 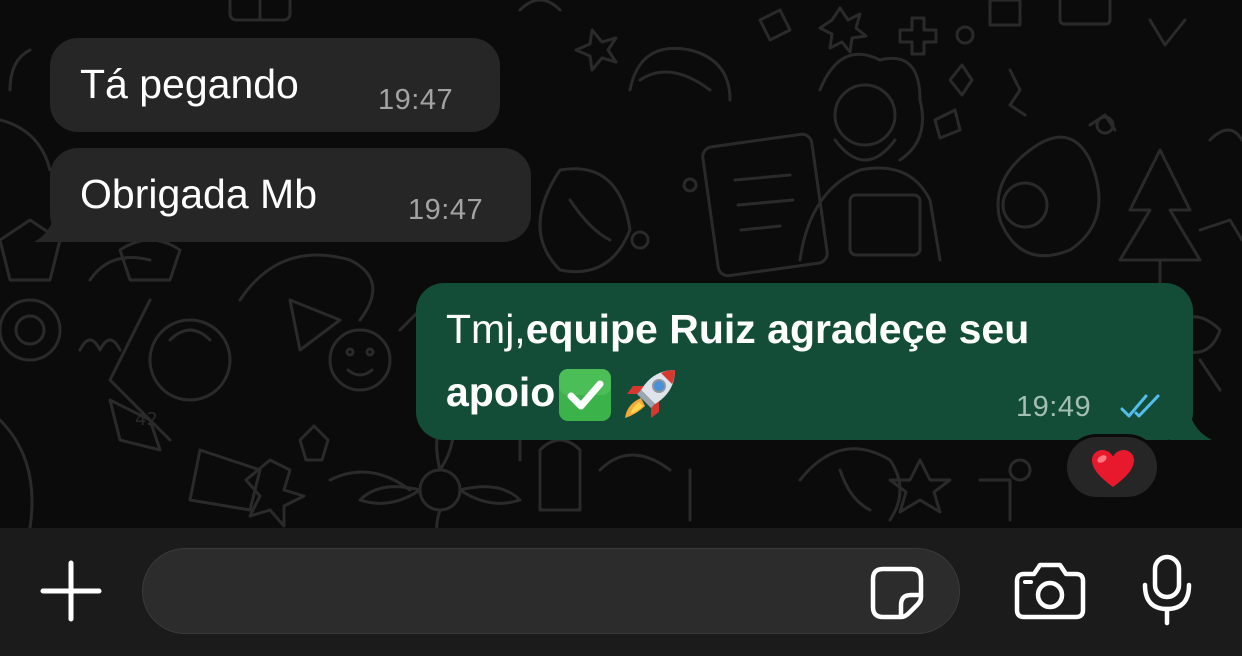 I want to click on message-text-line2: apoio, so click(x=563, y=395).